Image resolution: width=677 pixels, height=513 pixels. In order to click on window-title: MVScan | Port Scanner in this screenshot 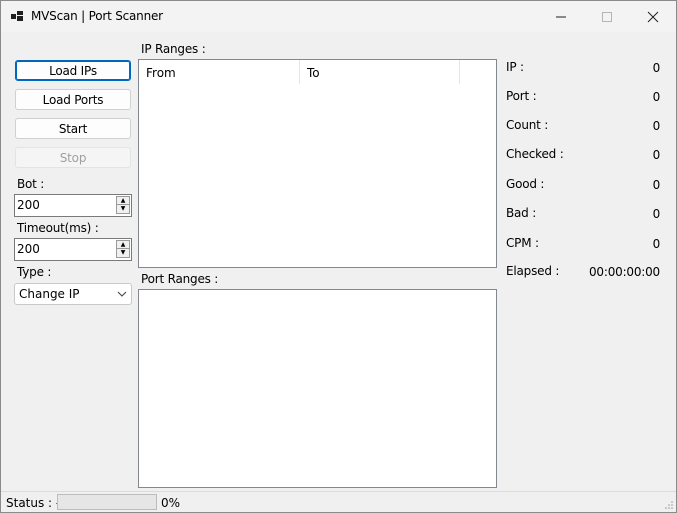, I will do `click(97, 16)`.